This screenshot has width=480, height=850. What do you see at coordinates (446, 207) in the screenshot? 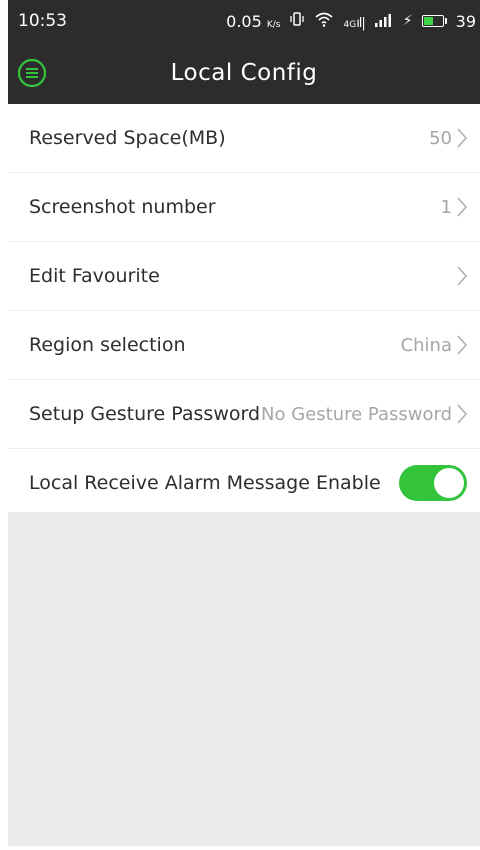
I see `setting-value: 1` at bounding box center [446, 207].